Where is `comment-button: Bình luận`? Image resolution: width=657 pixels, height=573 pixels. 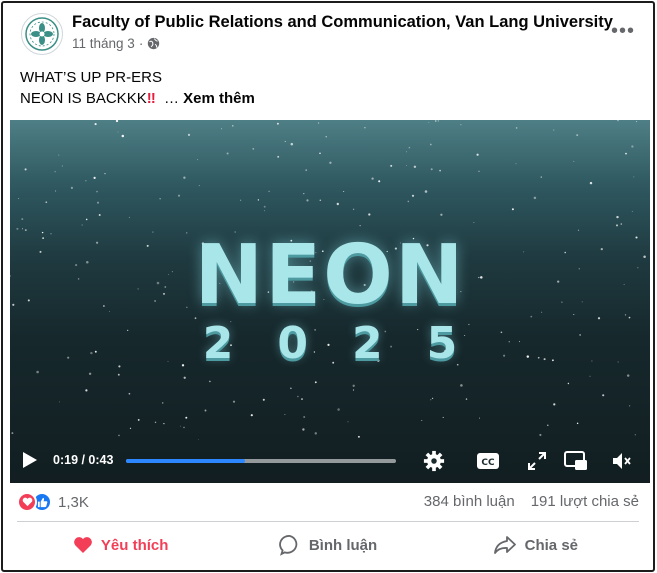
comment-button: Bình luận is located at coordinates (327, 545).